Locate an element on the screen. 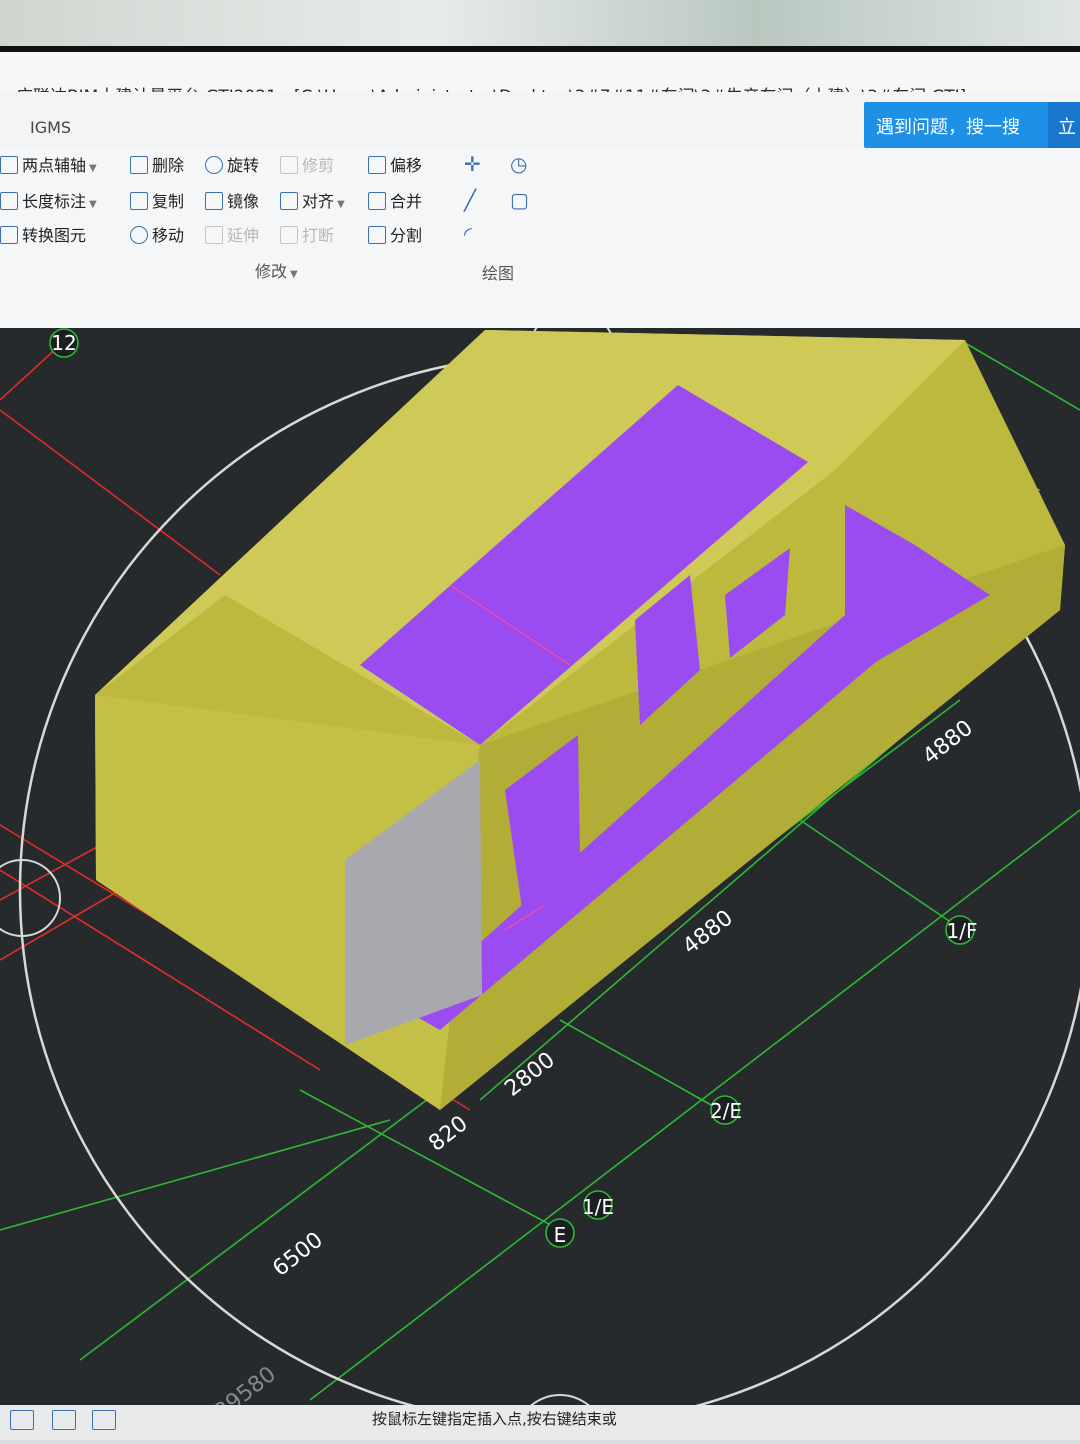  trim-label: 修剪 is located at coordinates (318, 165).